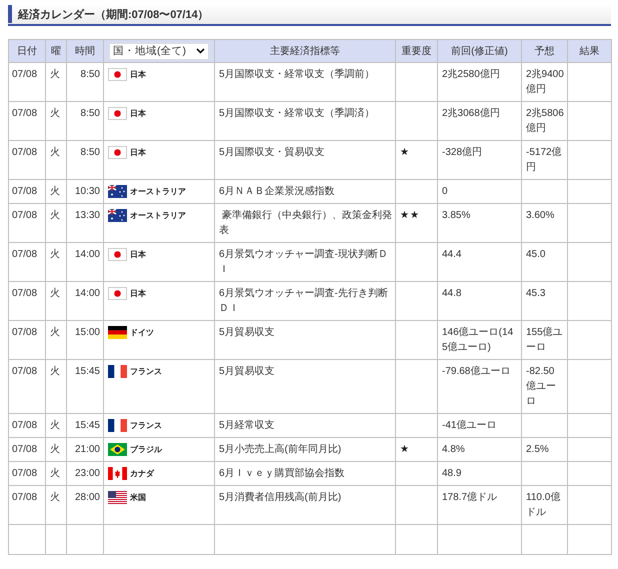 The height and width of the screenshot is (569, 618). Describe the element at coordinates (305, 82) in the screenshot. I see `indicator-cell: 5月国際収支・経常収支（季調前）` at that location.